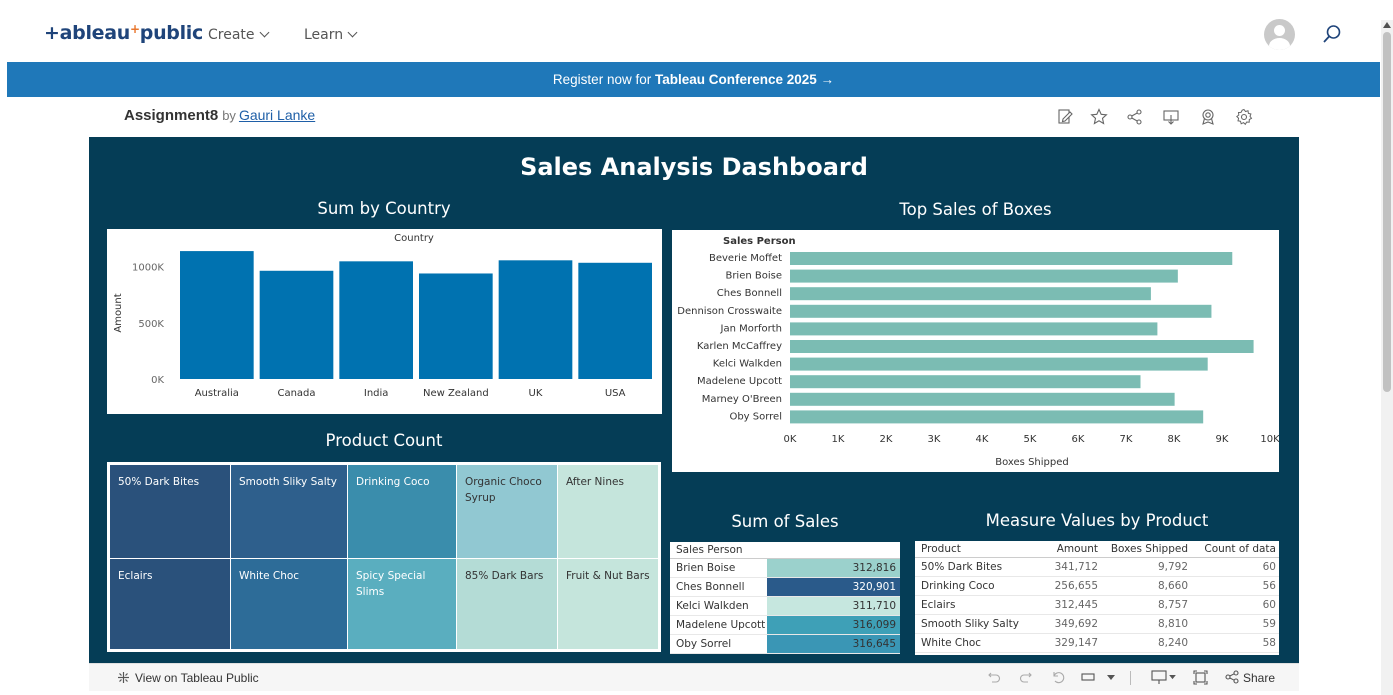 The height and width of the screenshot is (695, 1393). I want to click on sum-sales-row: Madelene Upcott 316,099, so click(785, 625).